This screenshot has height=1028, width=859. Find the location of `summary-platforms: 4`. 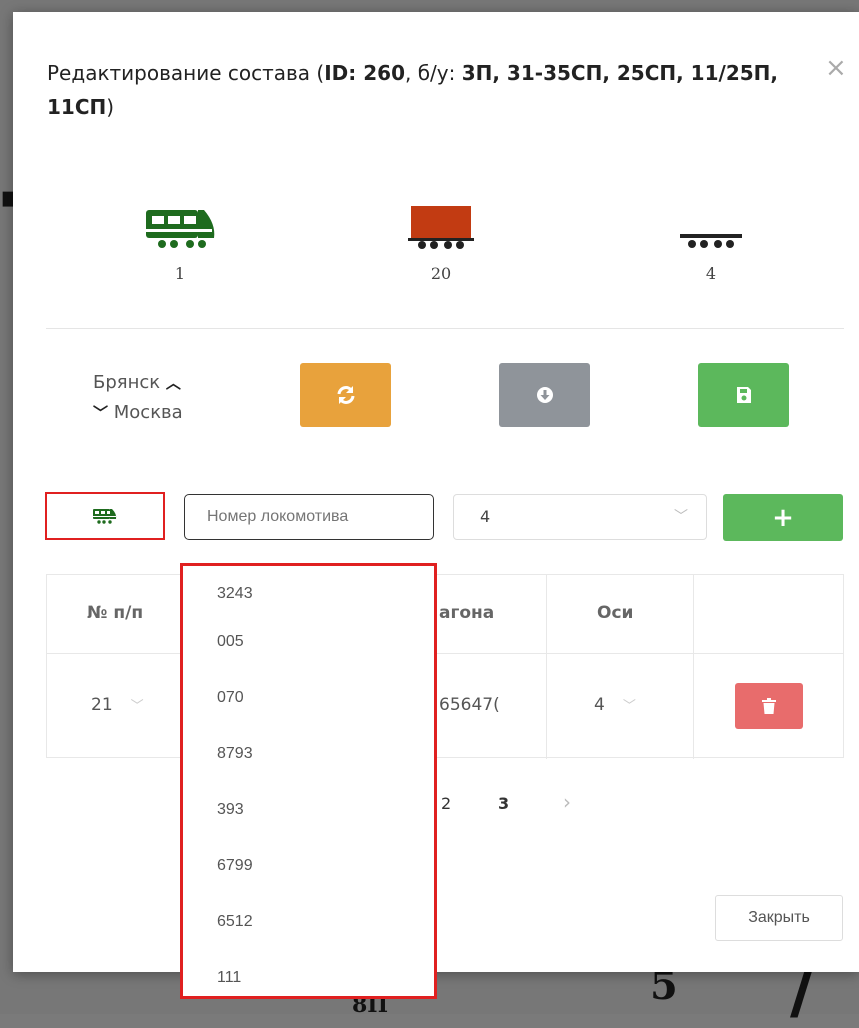

summary-platforms: 4 is located at coordinates (711, 243).